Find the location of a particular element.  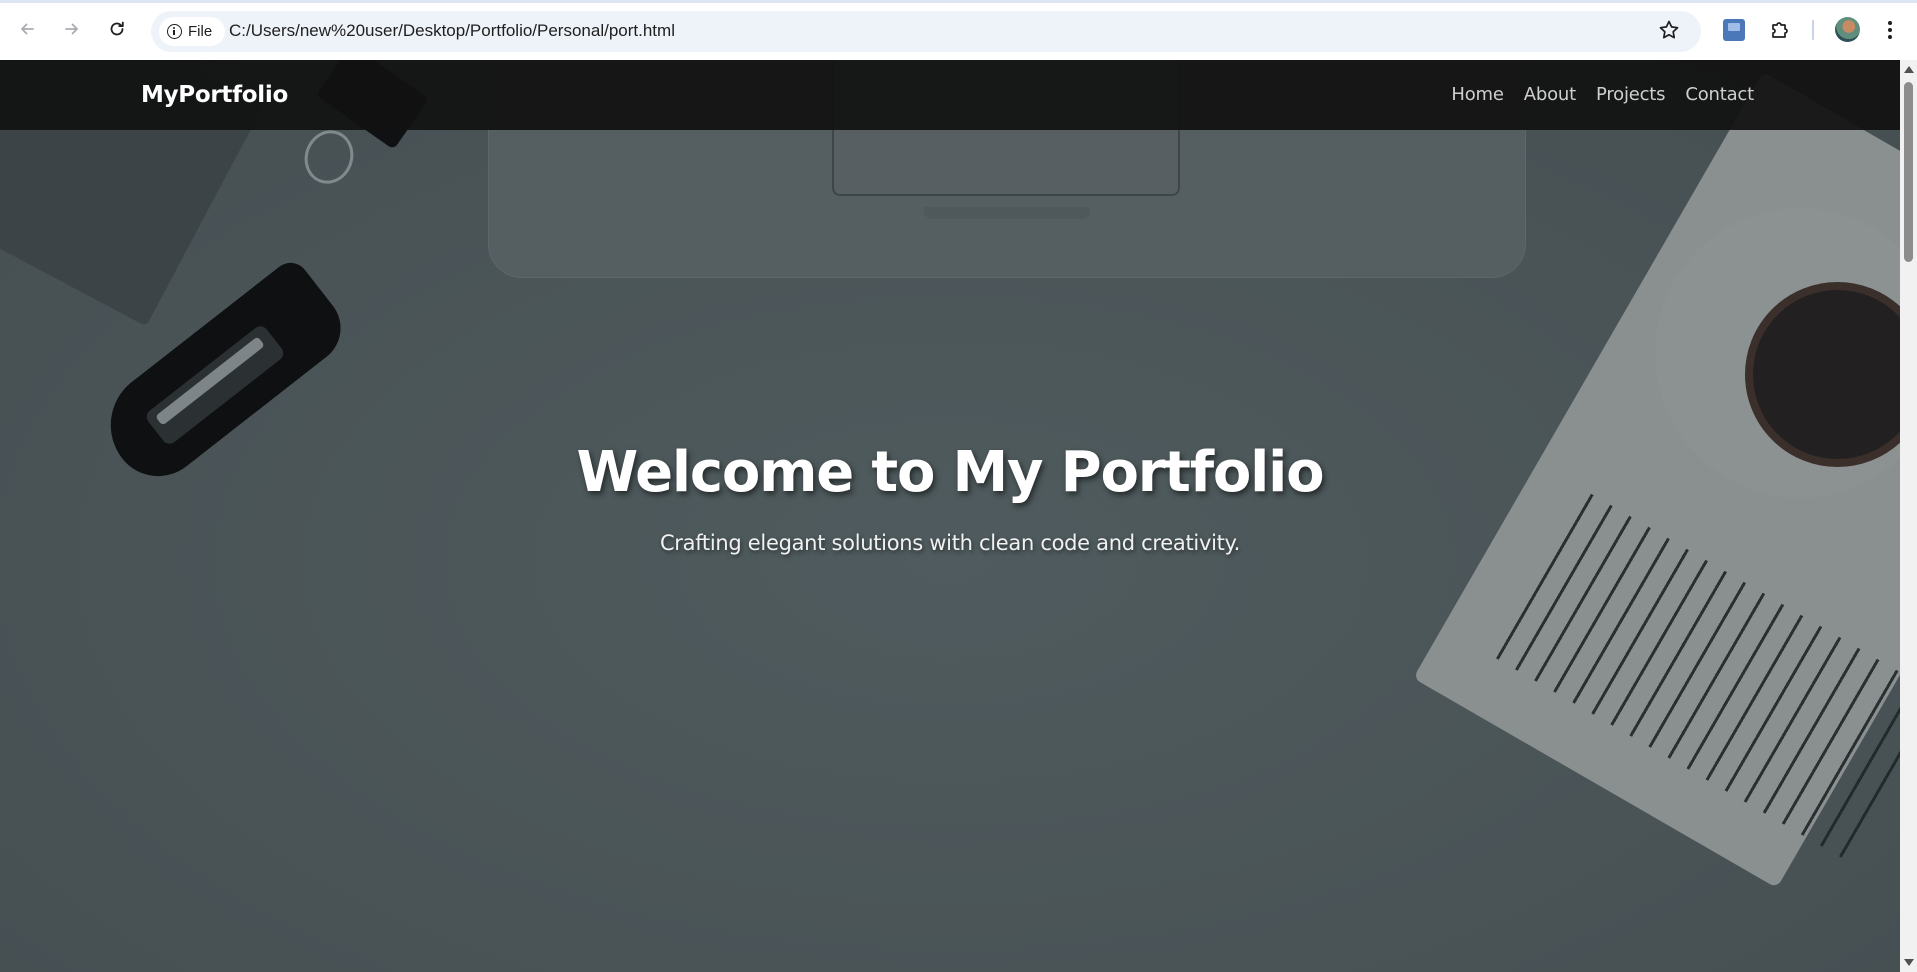

scroll-up-arrow-icon is located at coordinates (1909, 69).